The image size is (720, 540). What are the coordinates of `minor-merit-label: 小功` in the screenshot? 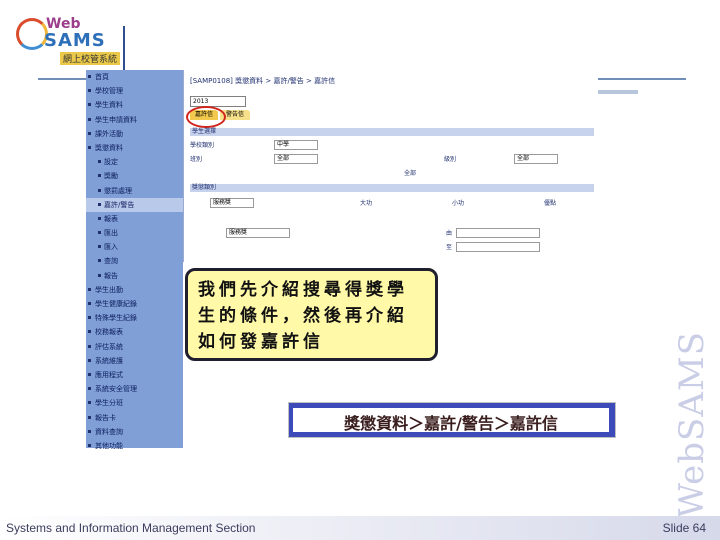 It's located at (458, 203).